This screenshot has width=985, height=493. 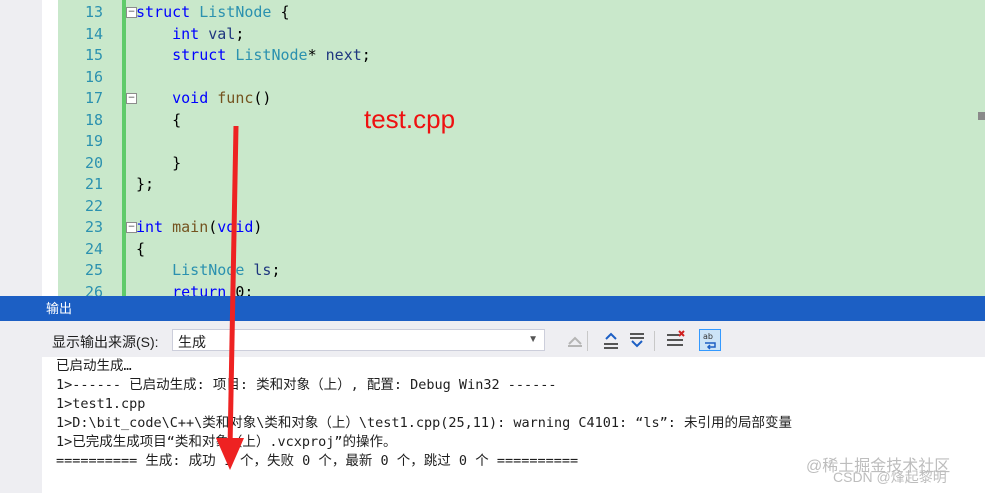 I want to click on go-to-location-icon, so click(x=575, y=340).